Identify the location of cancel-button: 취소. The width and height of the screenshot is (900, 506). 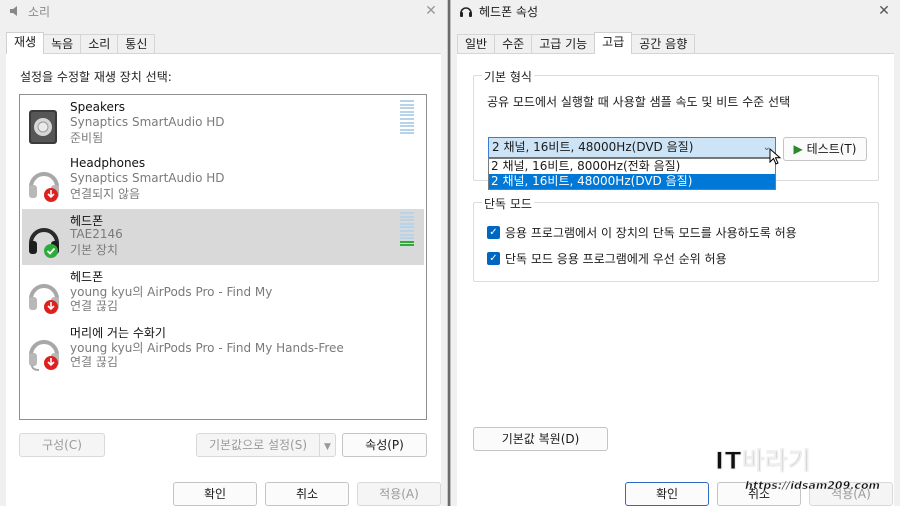
(307, 494).